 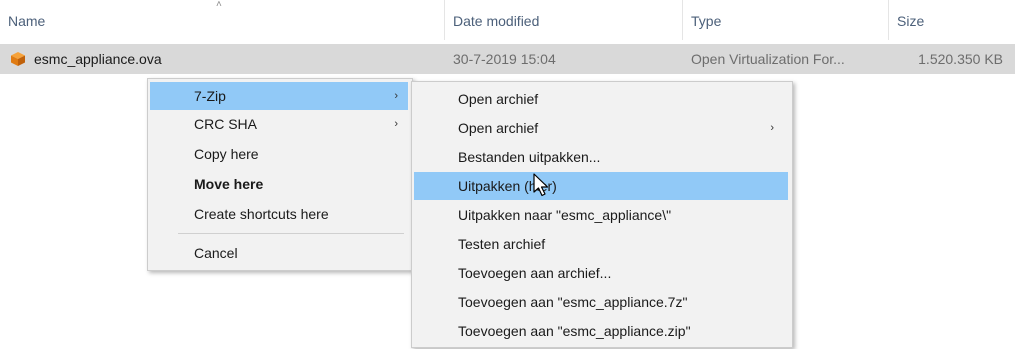 I want to click on submenu-item-test-archive: Testen archief, so click(x=601, y=244).